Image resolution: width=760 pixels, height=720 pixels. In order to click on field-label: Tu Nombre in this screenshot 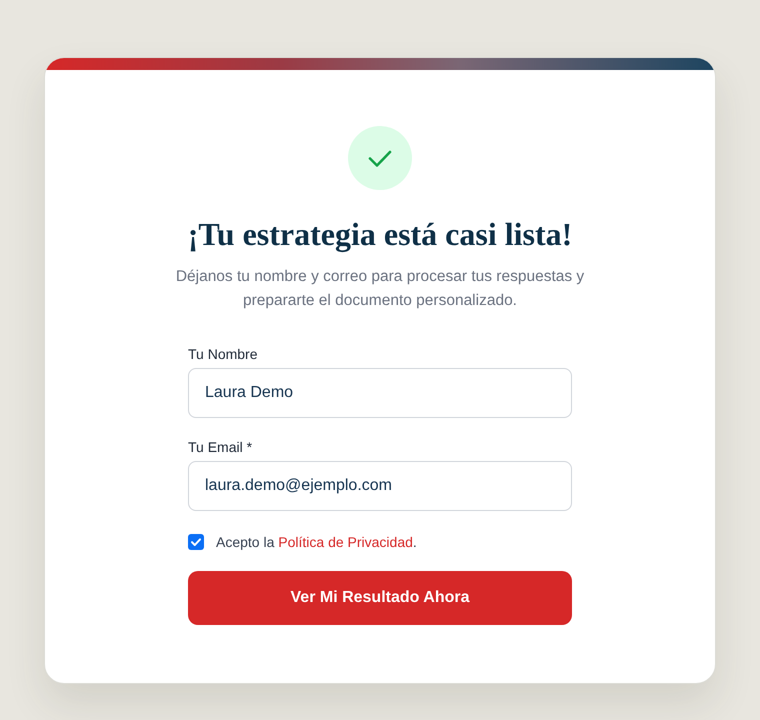, I will do `click(223, 354)`.